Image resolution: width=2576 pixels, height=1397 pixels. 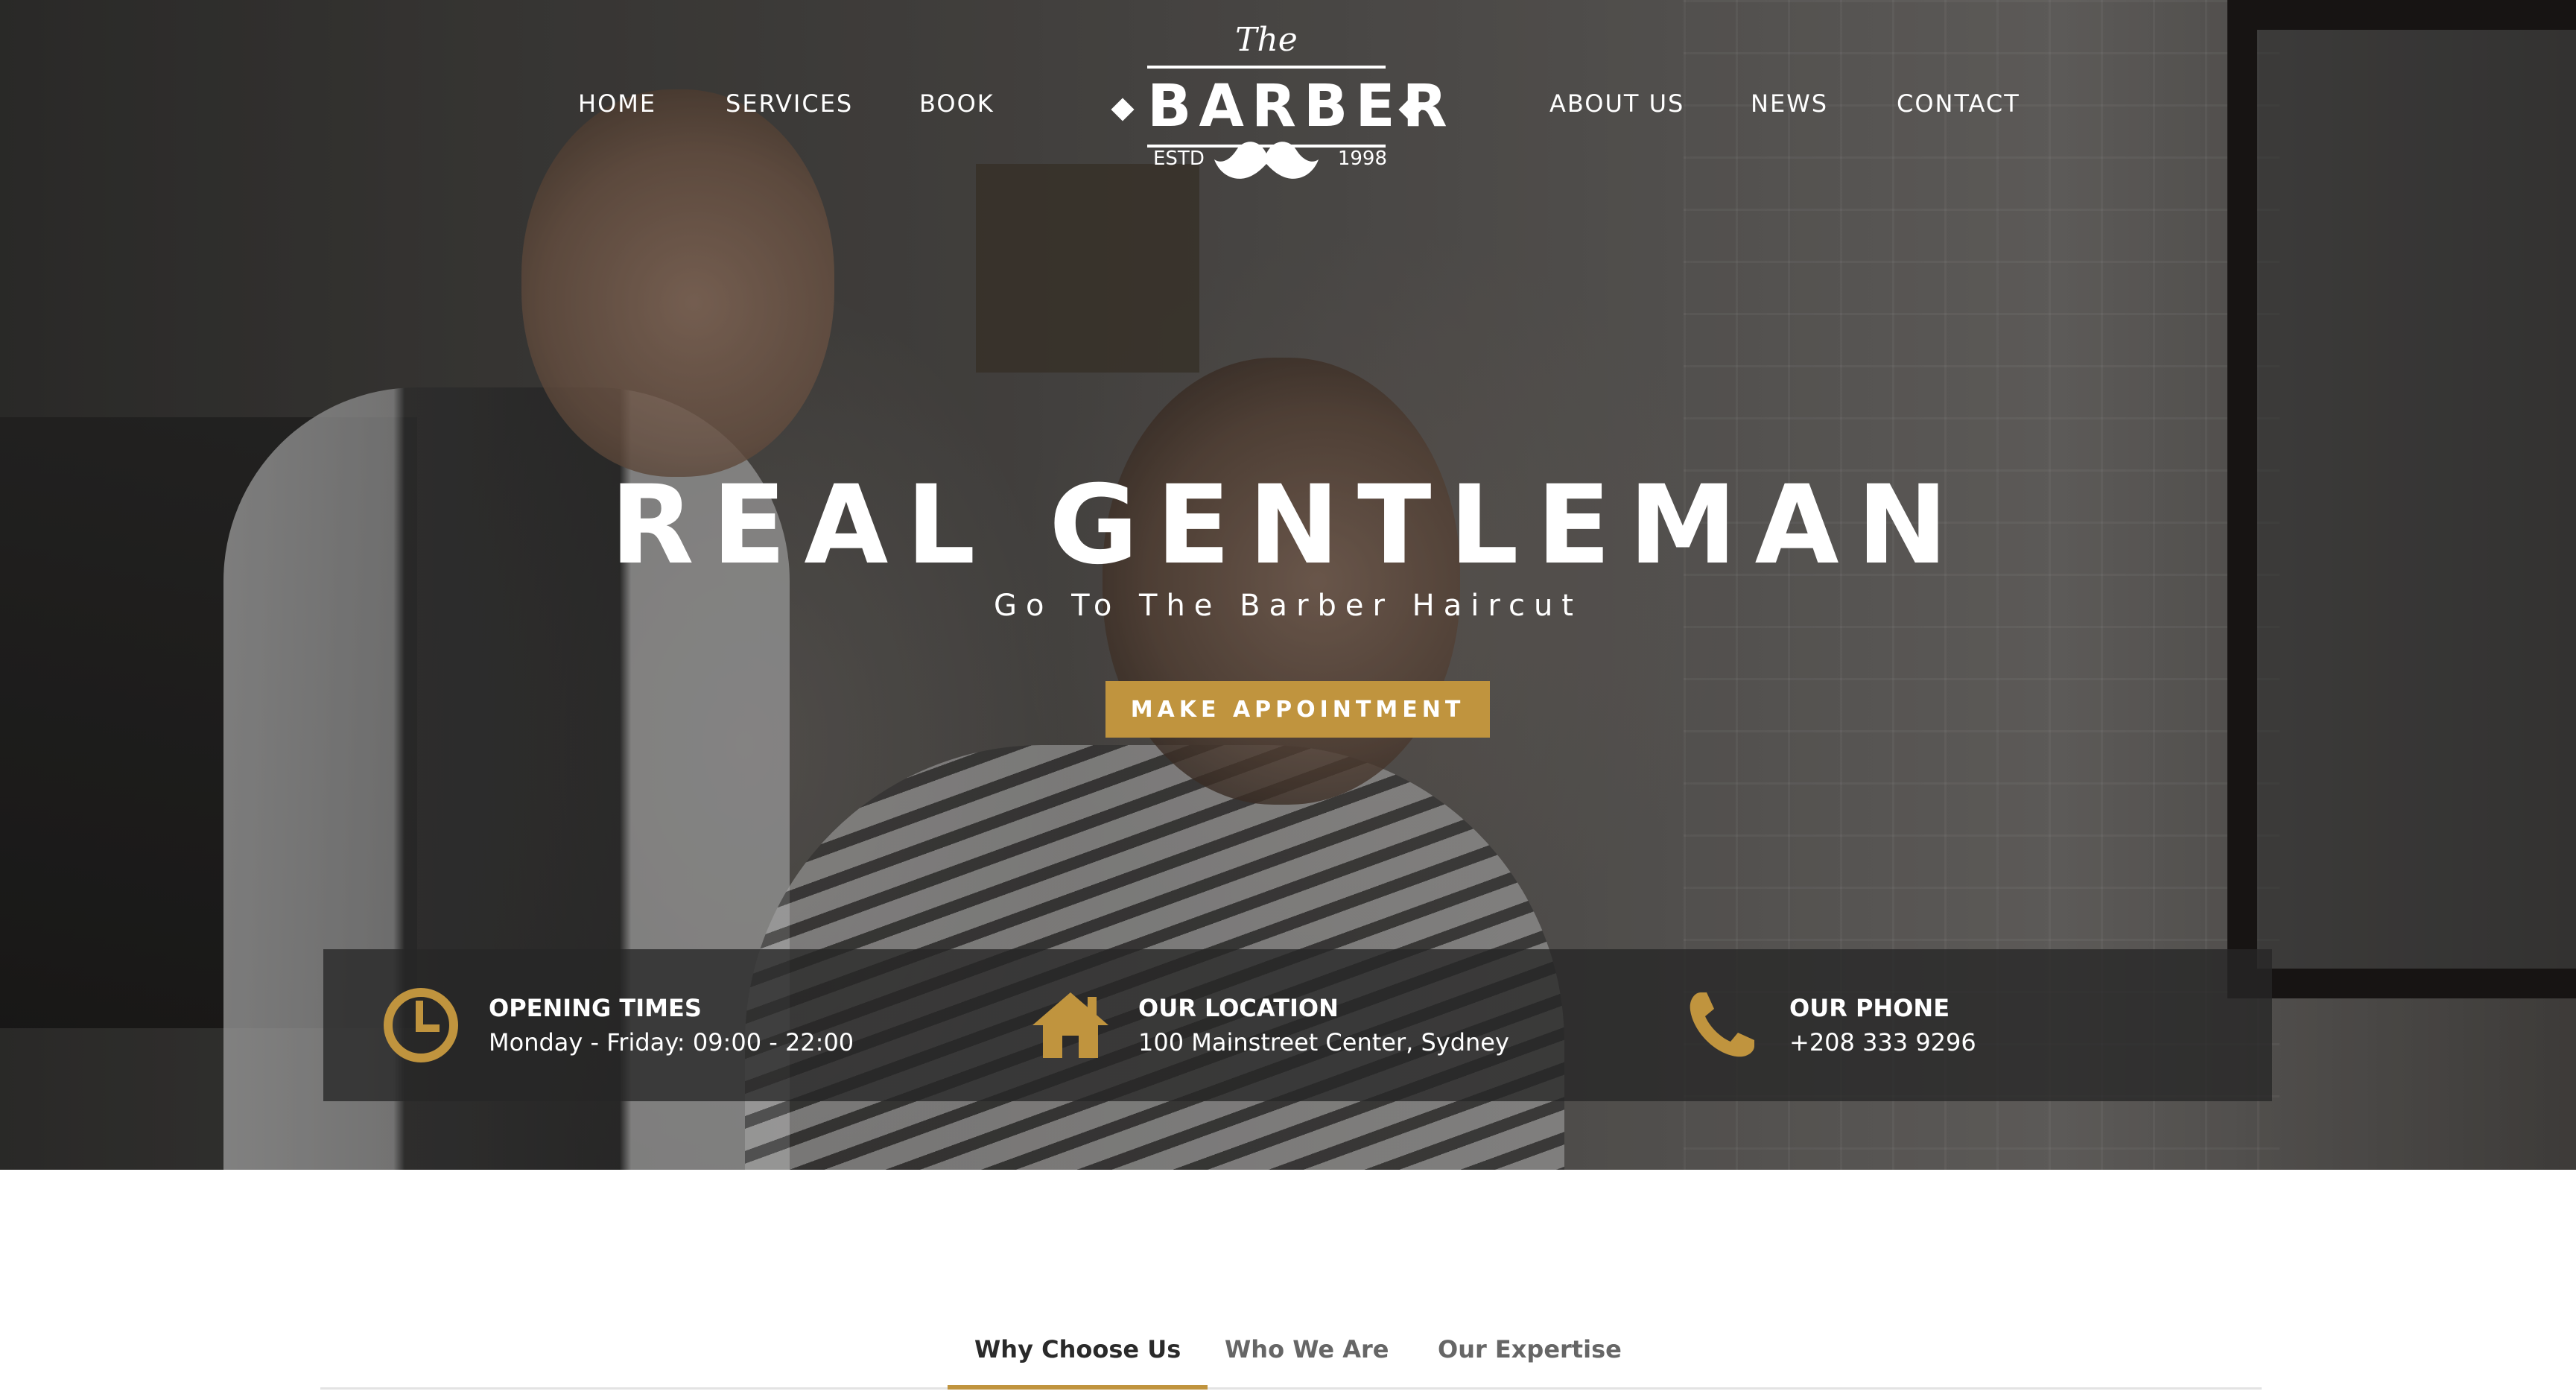 I want to click on info-phone: OUR PHONE +208 333 9296, so click(x=1828, y=1025).